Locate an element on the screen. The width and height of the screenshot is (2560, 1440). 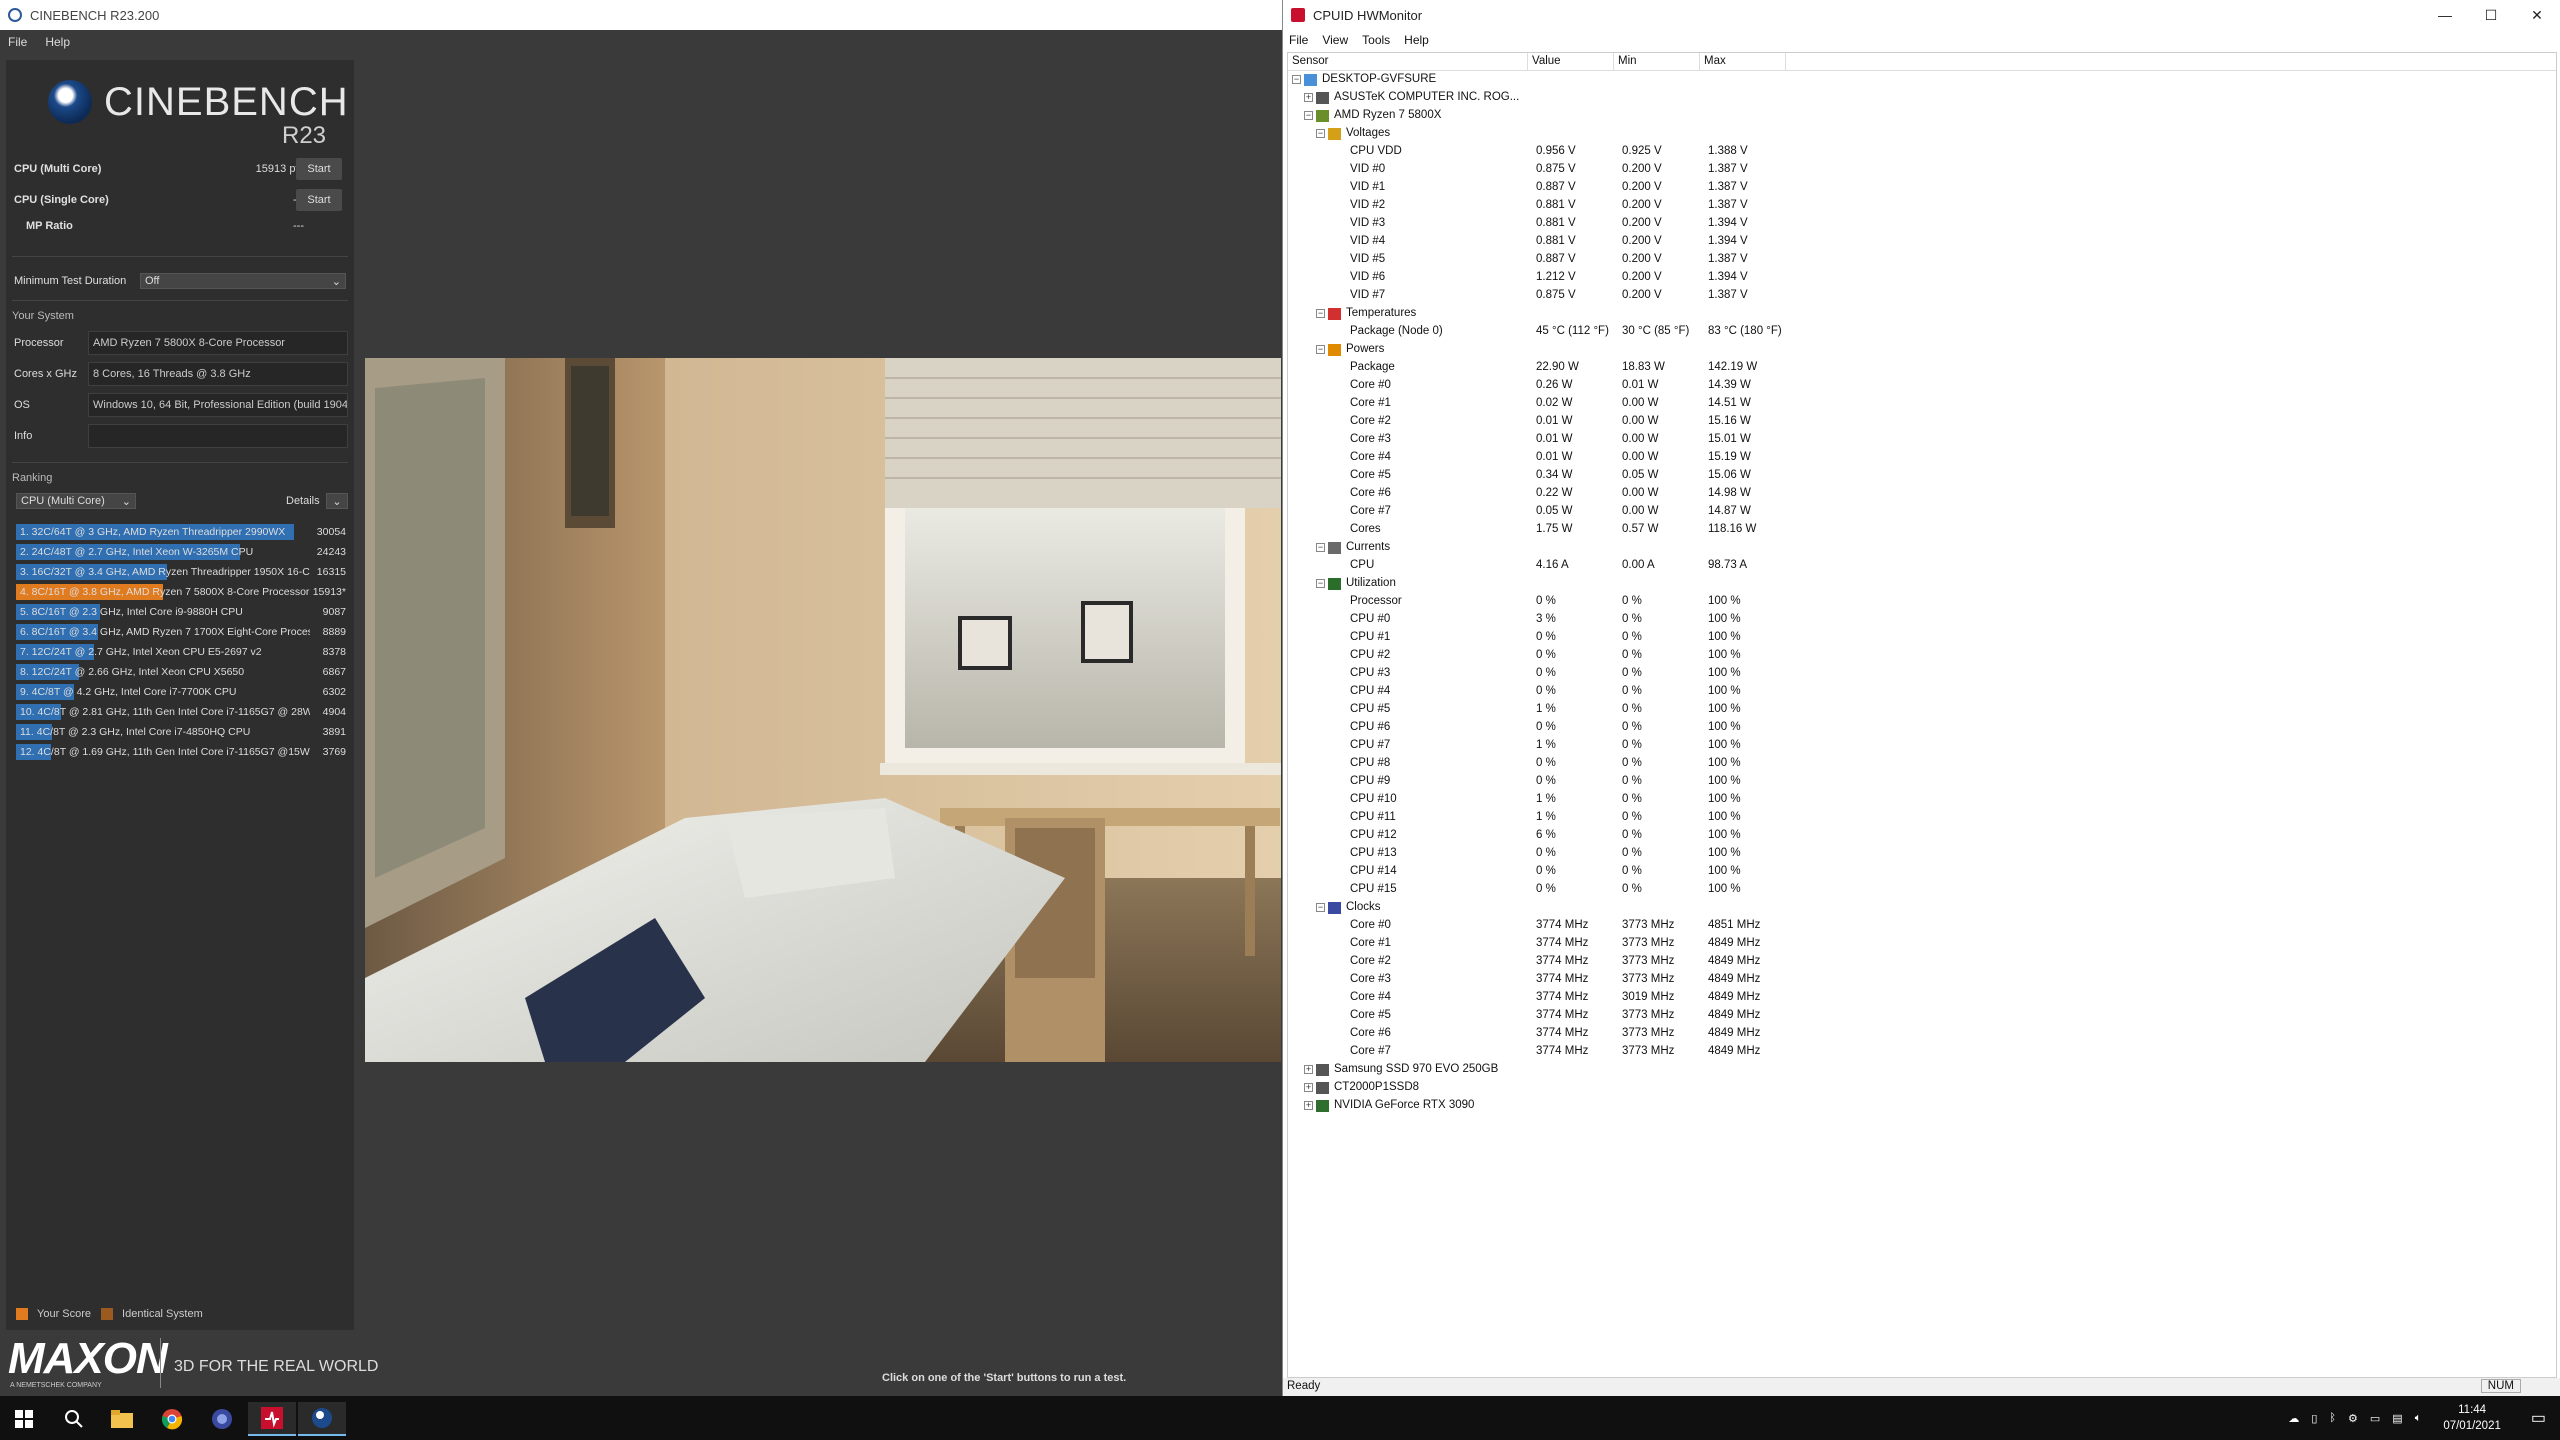
min-duration-dropdown: Off ⌄ is located at coordinates (243, 281).